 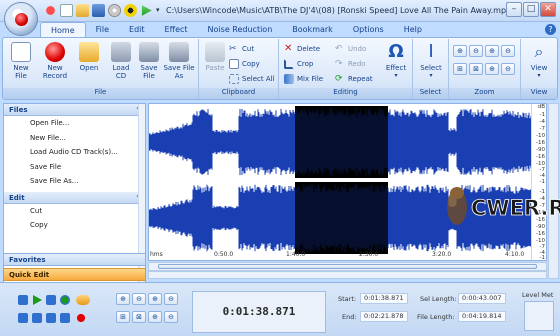 I want to click on chevron-down-icon: ▾, so click(x=160, y=10).